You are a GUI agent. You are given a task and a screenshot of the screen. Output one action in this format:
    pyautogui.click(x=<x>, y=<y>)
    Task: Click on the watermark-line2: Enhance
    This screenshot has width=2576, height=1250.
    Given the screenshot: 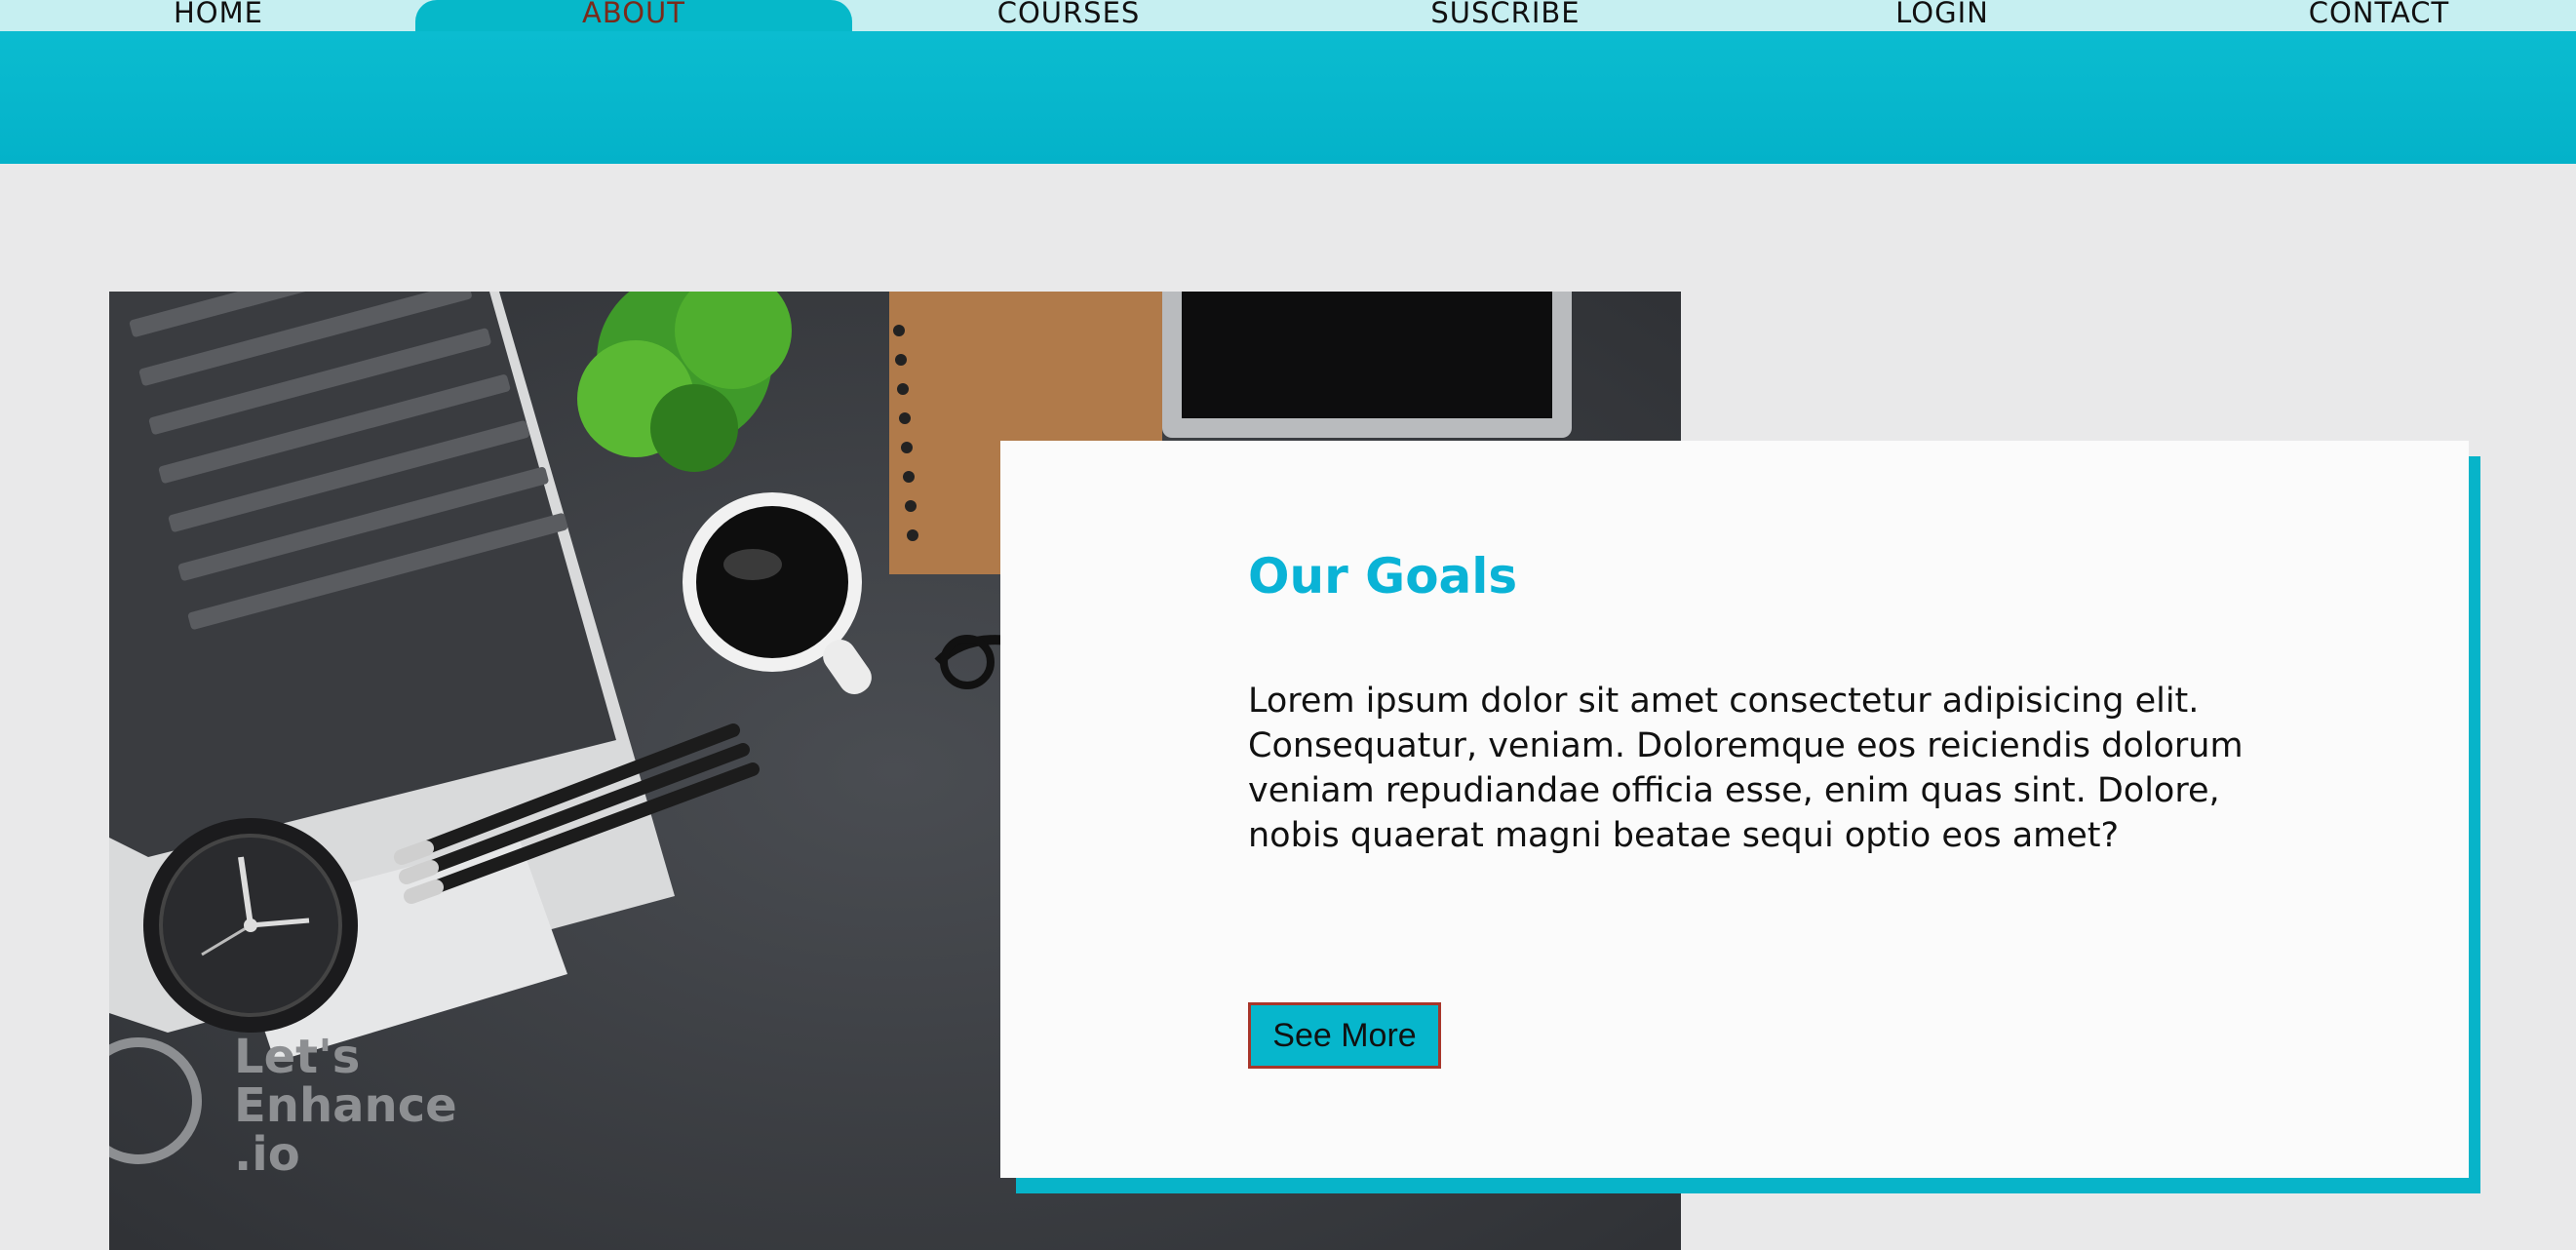 What is the action you would take?
    pyautogui.click(x=345, y=1105)
    